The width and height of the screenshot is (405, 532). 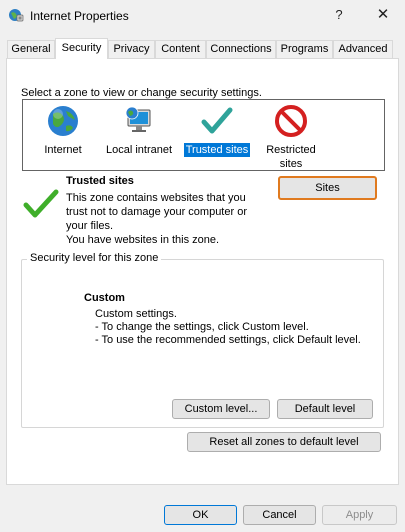 What do you see at coordinates (279, 515) in the screenshot?
I see `cancel-button: Cancel` at bounding box center [279, 515].